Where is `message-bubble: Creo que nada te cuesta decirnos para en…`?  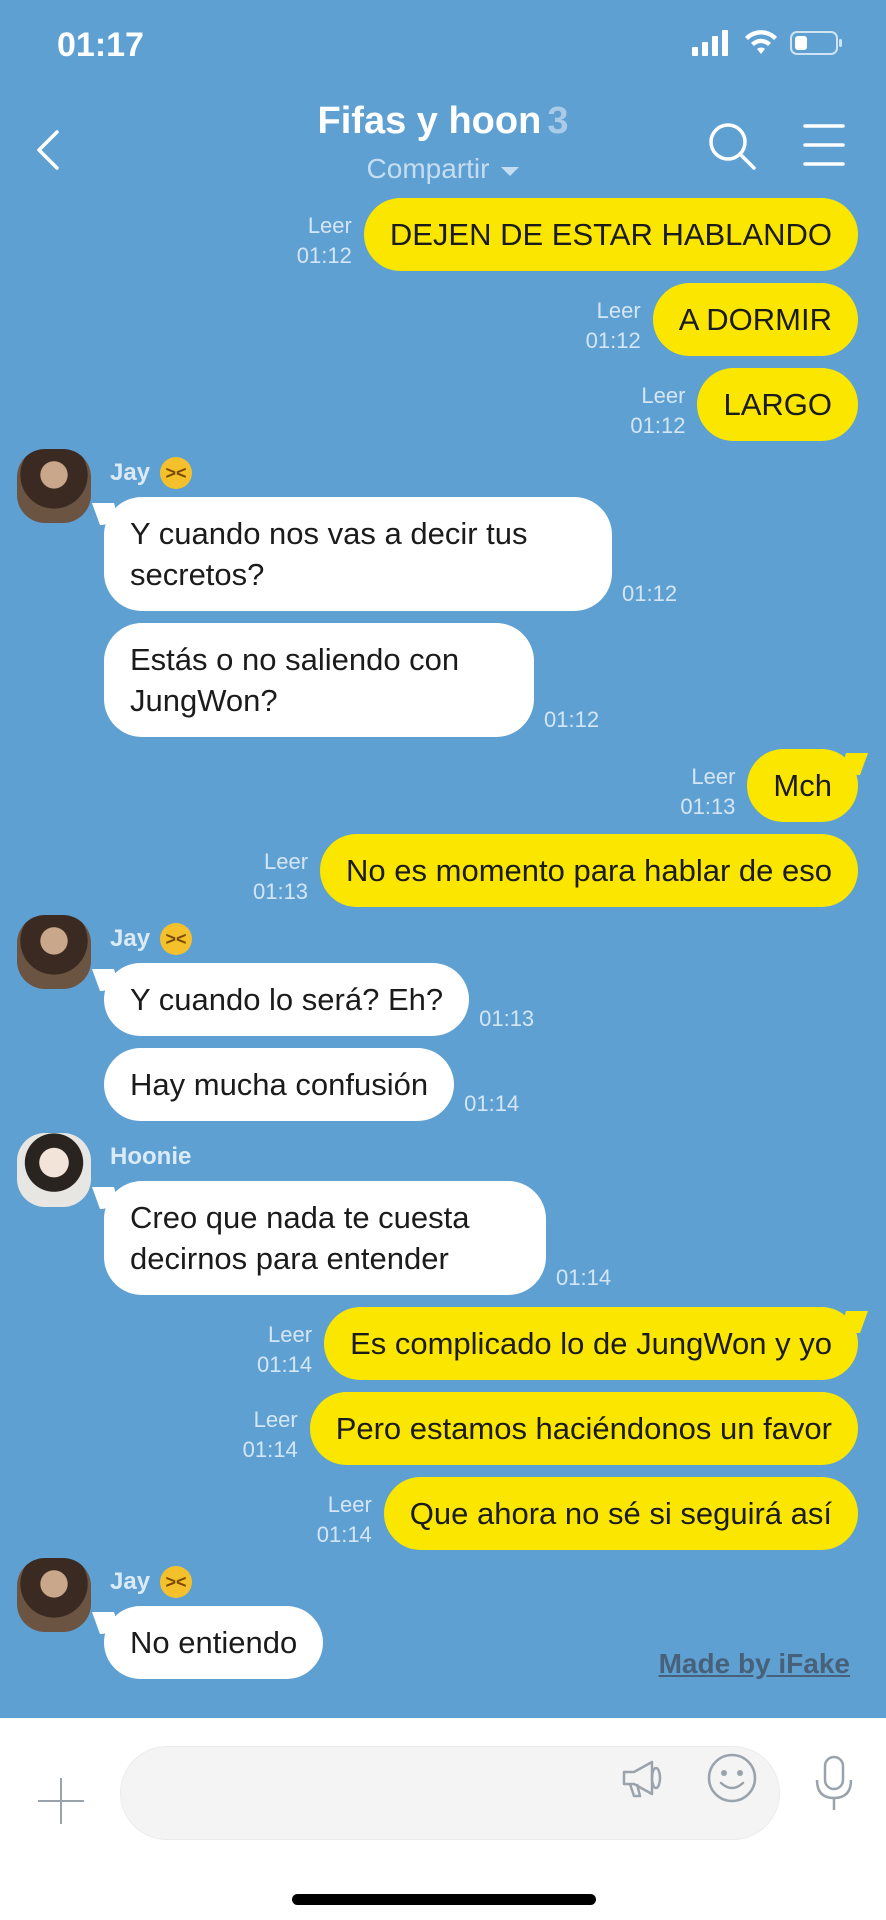 message-bubble: Creo que nada te cuesta decirnos para en… is located at coordinates (325, 1238).